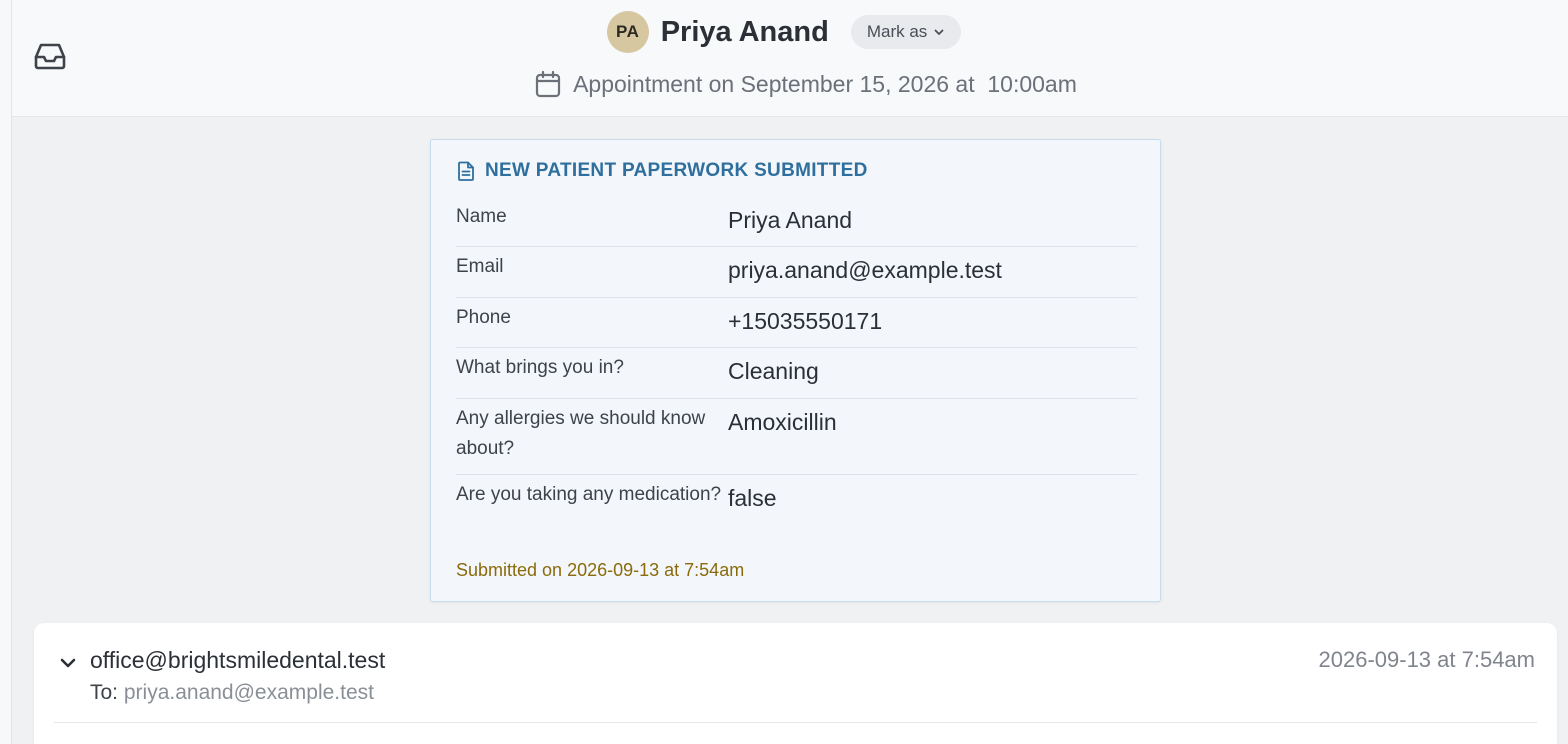  Describe the element at coordinates (540, 367) in the screenshot. I see `field-label: What brings you in?` at that location.